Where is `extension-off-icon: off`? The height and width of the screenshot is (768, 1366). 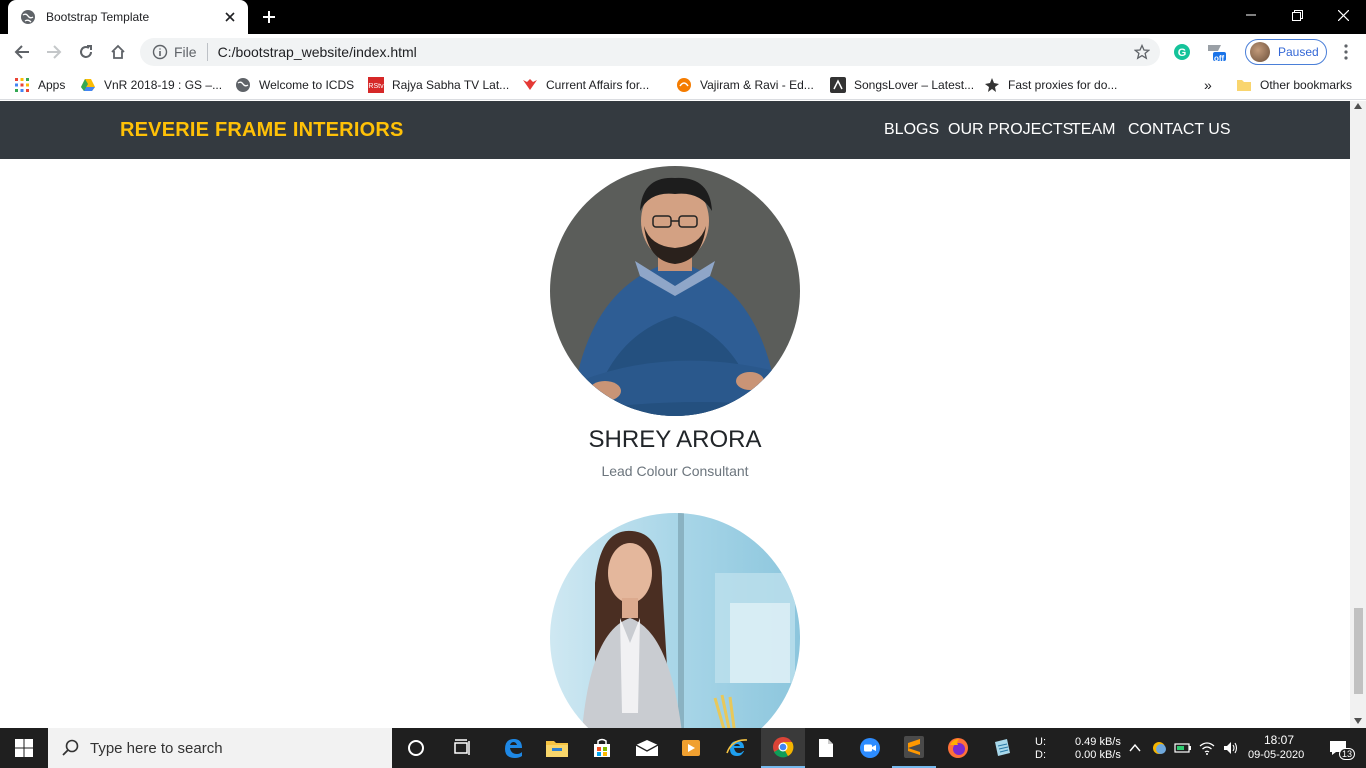 extension-off-icon: off is located at coordinates (1216, 52).